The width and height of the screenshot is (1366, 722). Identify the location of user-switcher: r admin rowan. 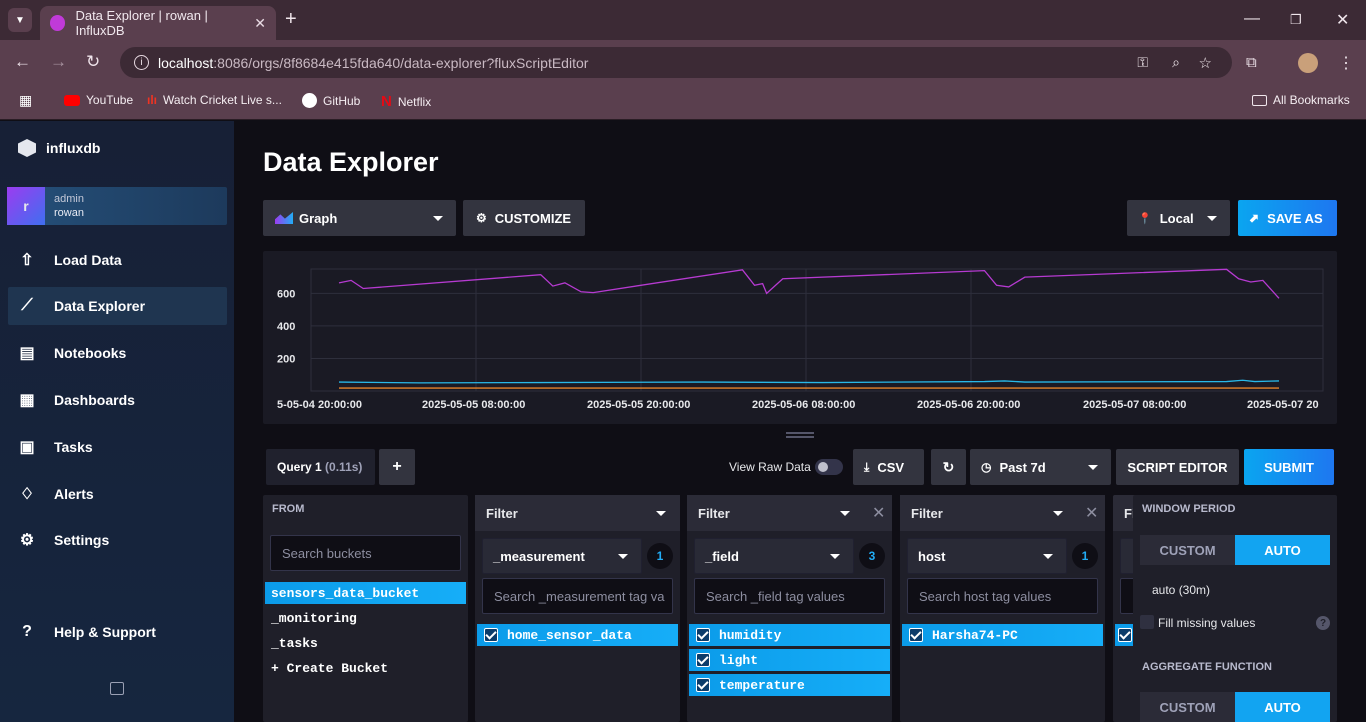
(117, 206).